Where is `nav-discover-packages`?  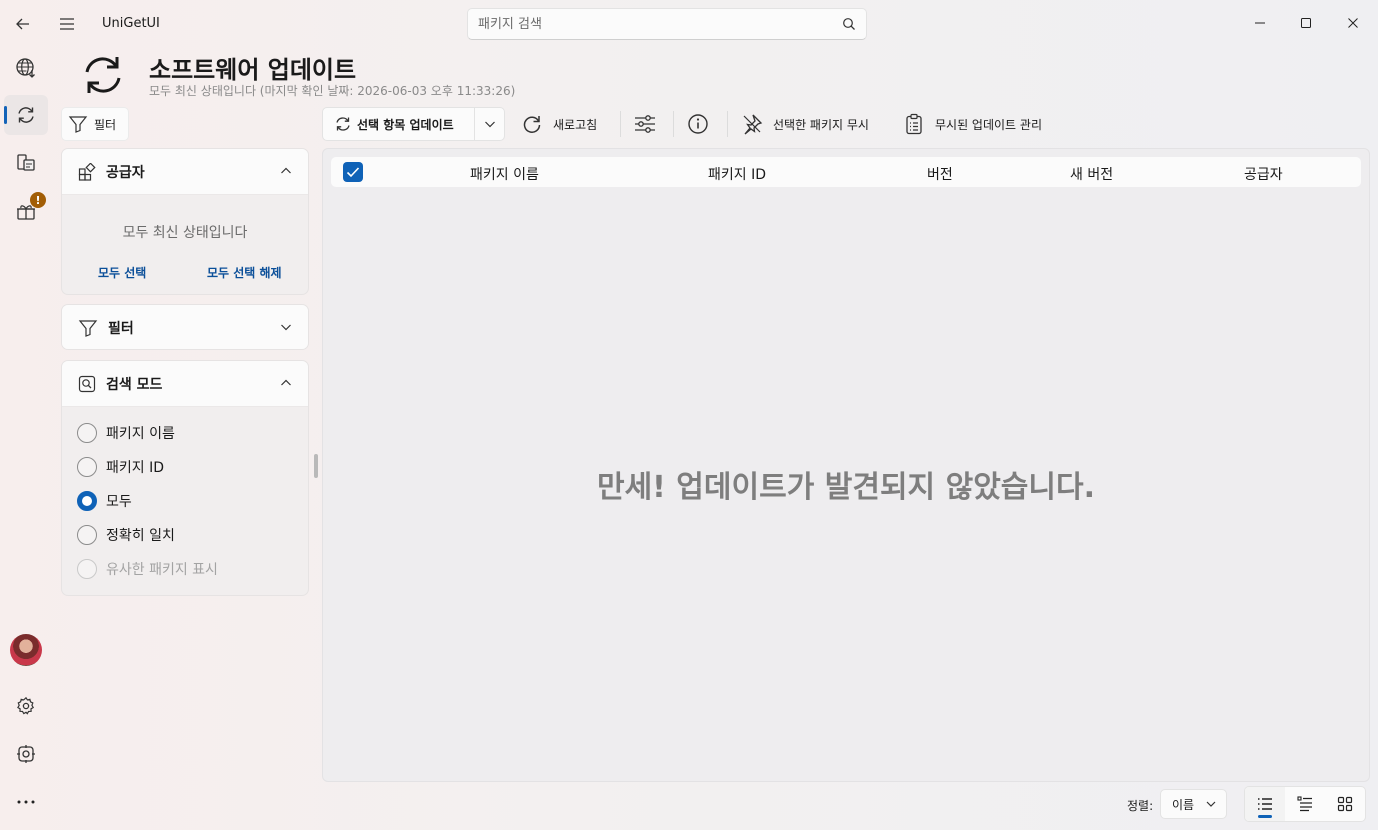 nav-discover-packages is located at coordinates (26, 68).